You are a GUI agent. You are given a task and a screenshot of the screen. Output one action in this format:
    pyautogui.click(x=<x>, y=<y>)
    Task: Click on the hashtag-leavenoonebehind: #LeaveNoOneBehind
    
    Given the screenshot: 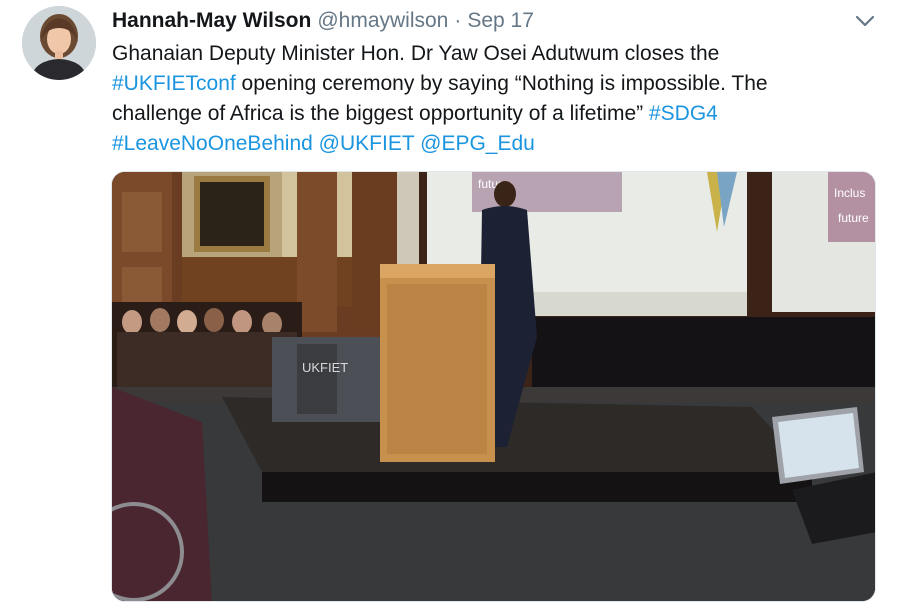 What is the action you would take?
    pyautogui.click(x=212, y=143)
    